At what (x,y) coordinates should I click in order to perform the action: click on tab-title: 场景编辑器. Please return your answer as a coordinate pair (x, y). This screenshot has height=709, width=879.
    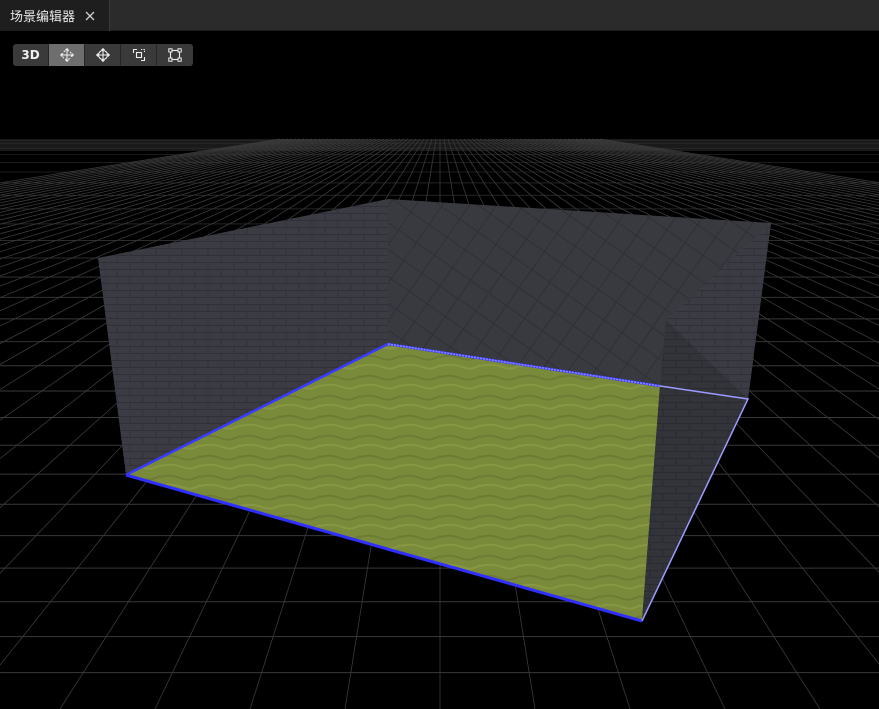
    Looking at the image, I should click on (43, 17).